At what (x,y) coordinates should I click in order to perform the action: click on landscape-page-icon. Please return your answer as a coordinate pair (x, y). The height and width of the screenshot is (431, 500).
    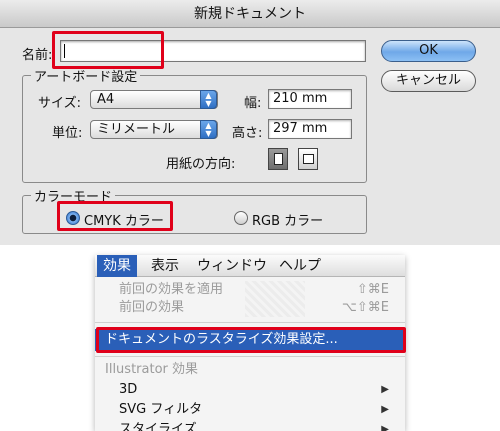
    Looking at the image, I should click on (308, 159).